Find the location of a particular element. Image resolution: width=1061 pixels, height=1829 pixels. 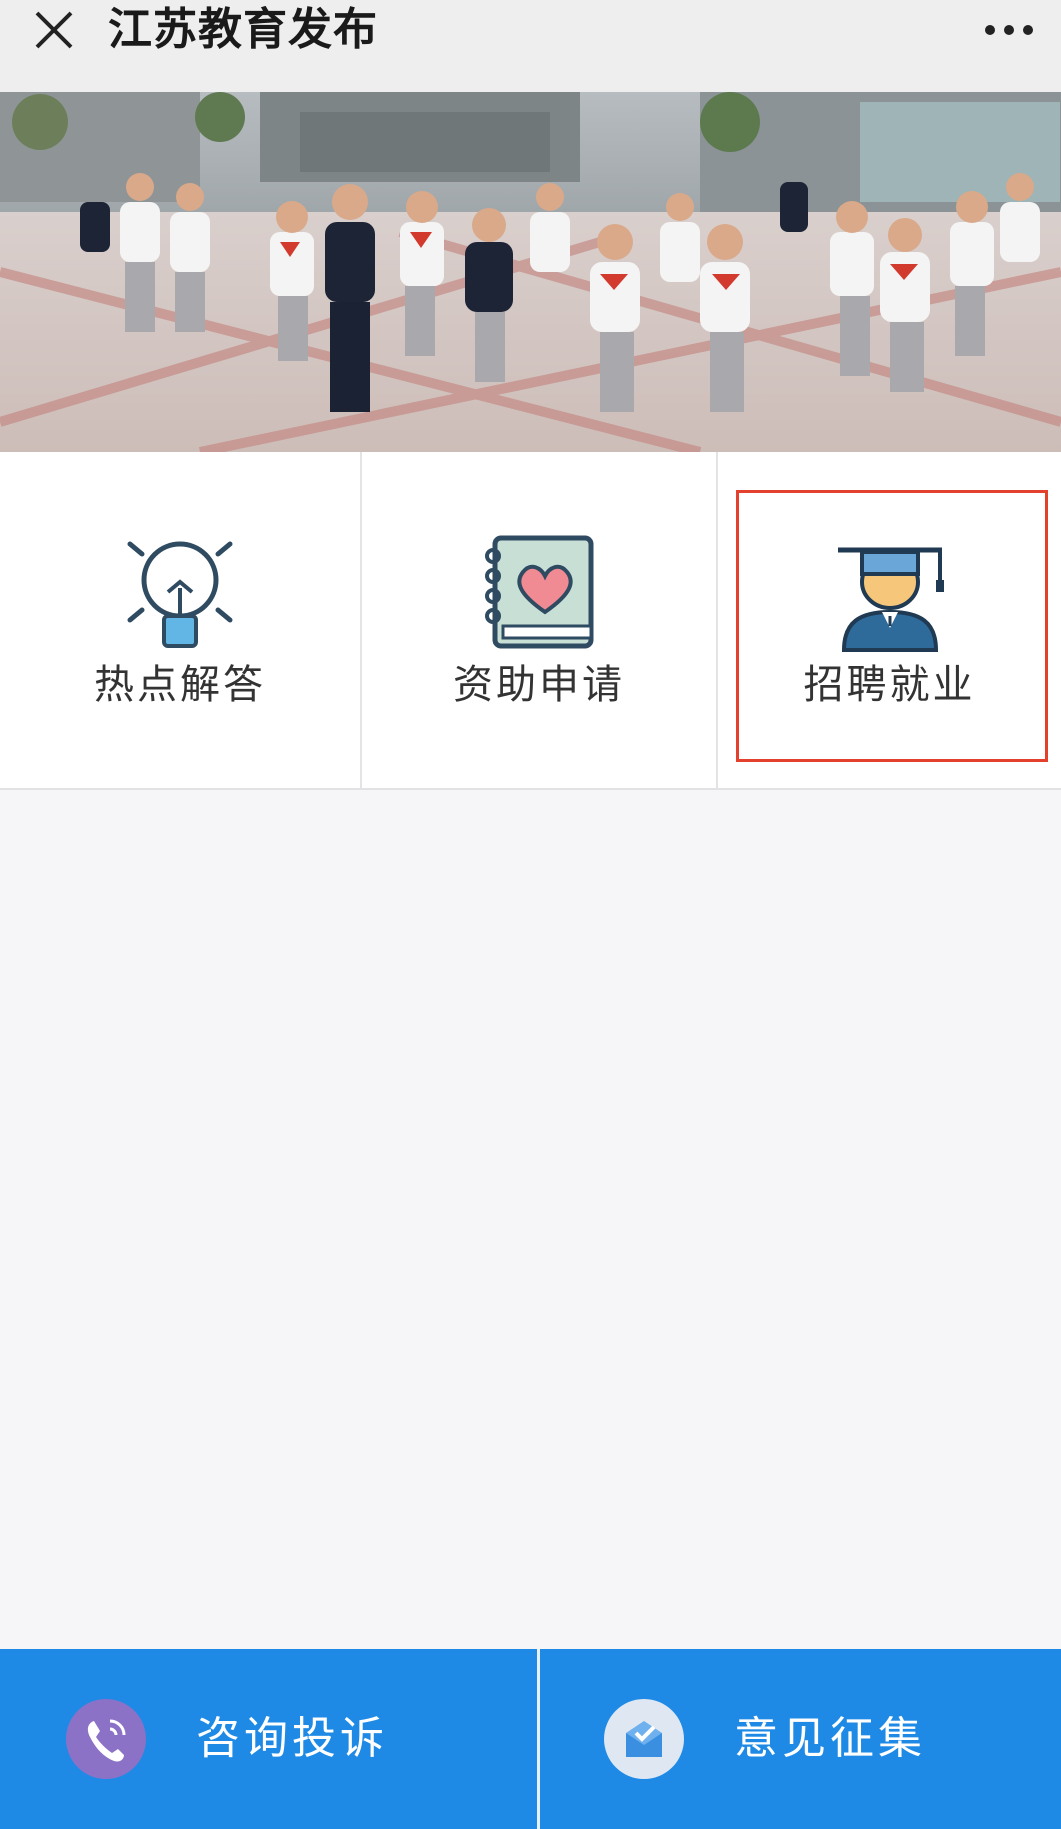

highlight-box is located at coordinates (892, 626).